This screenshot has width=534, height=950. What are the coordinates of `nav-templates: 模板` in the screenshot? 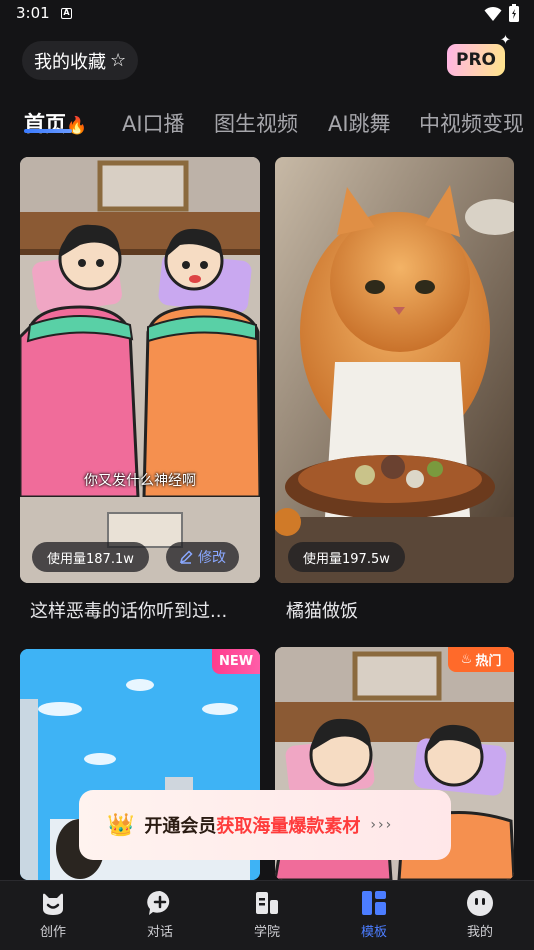 It's located at (374, 914).